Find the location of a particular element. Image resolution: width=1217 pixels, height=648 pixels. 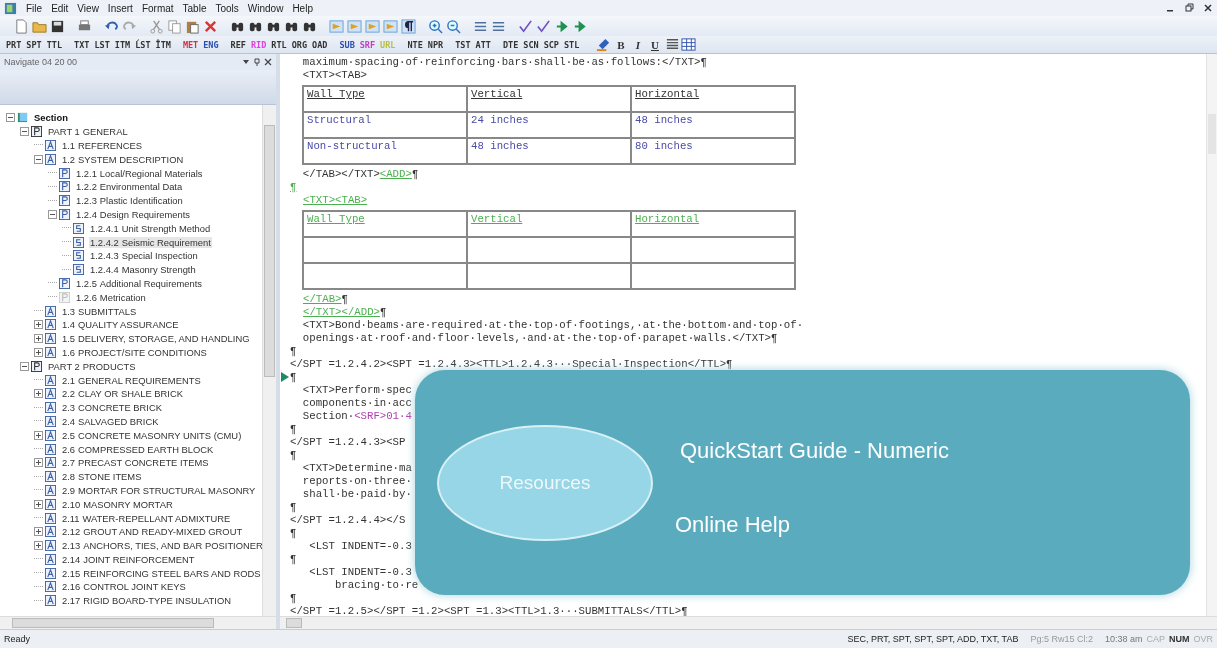

highlighter-icon is located at coordinates (604, 44).